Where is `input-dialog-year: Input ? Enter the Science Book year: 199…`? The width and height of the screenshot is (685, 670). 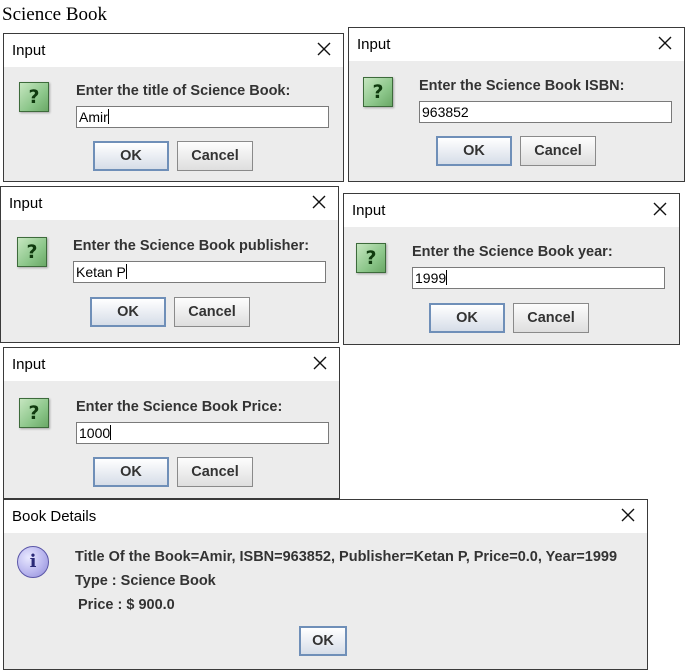 input-dialog-year: Input ? Enter the Science Book year: 199… is located at coordinates (511, 269).